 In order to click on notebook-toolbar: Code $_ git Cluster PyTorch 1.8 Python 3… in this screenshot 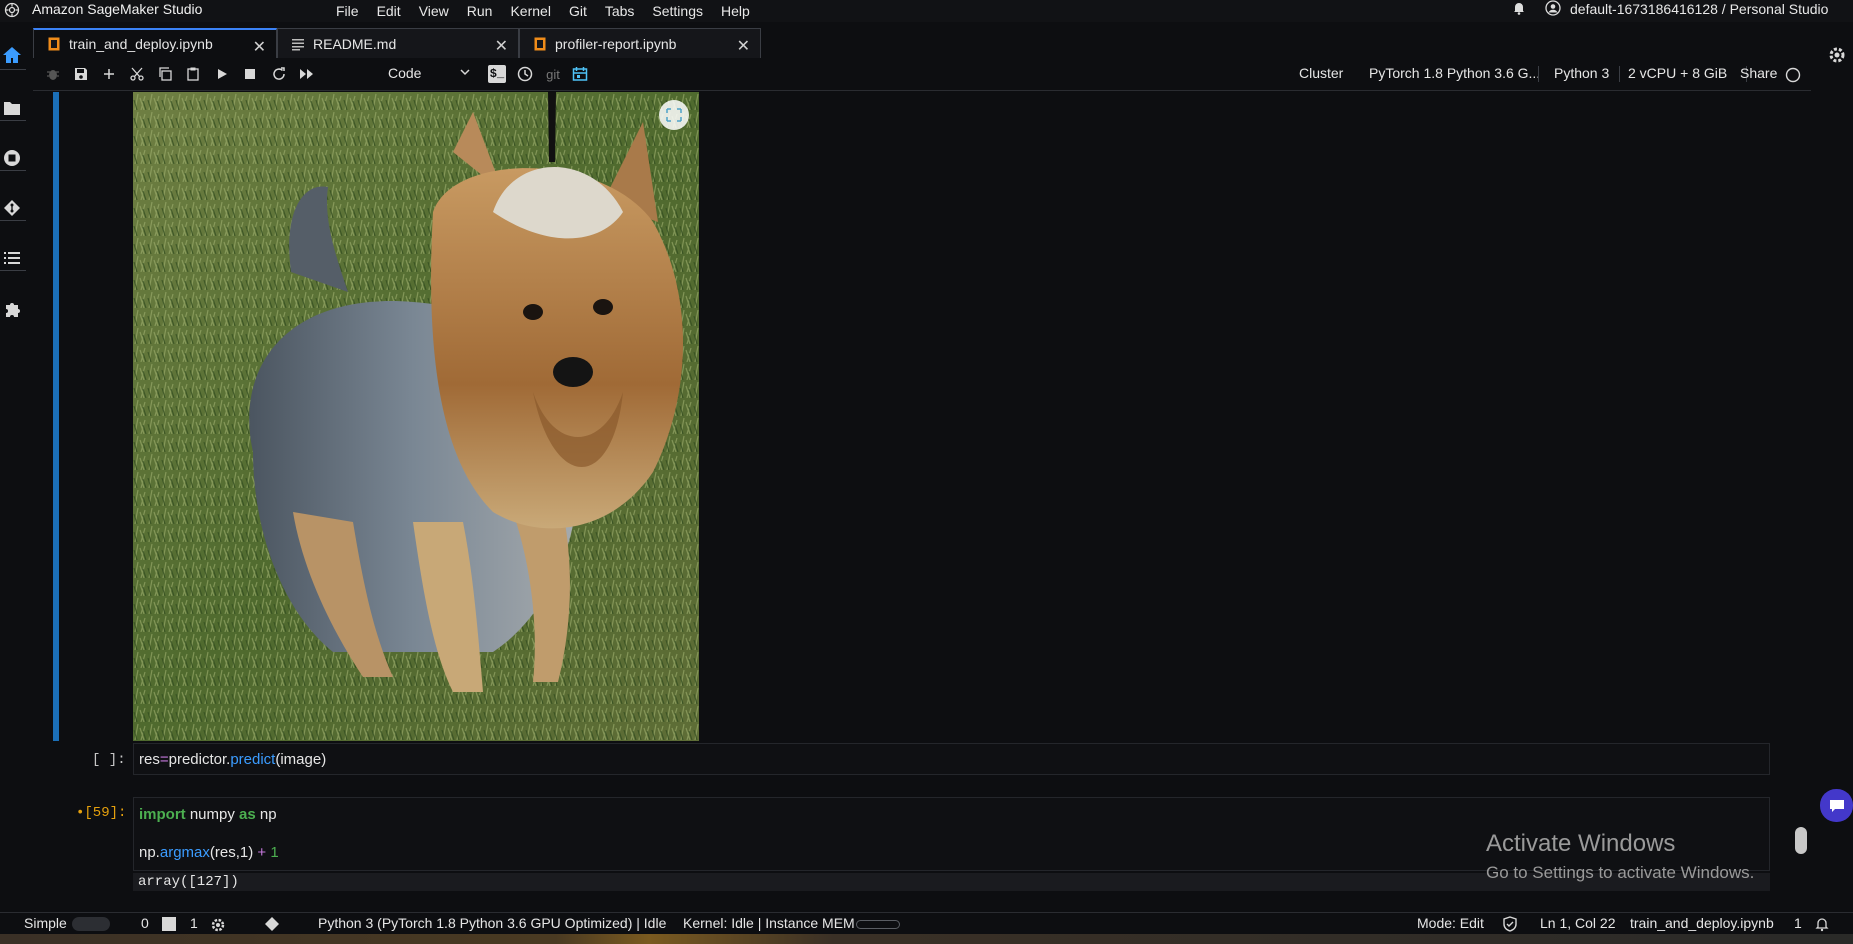, I will do `click(922, 74)`.